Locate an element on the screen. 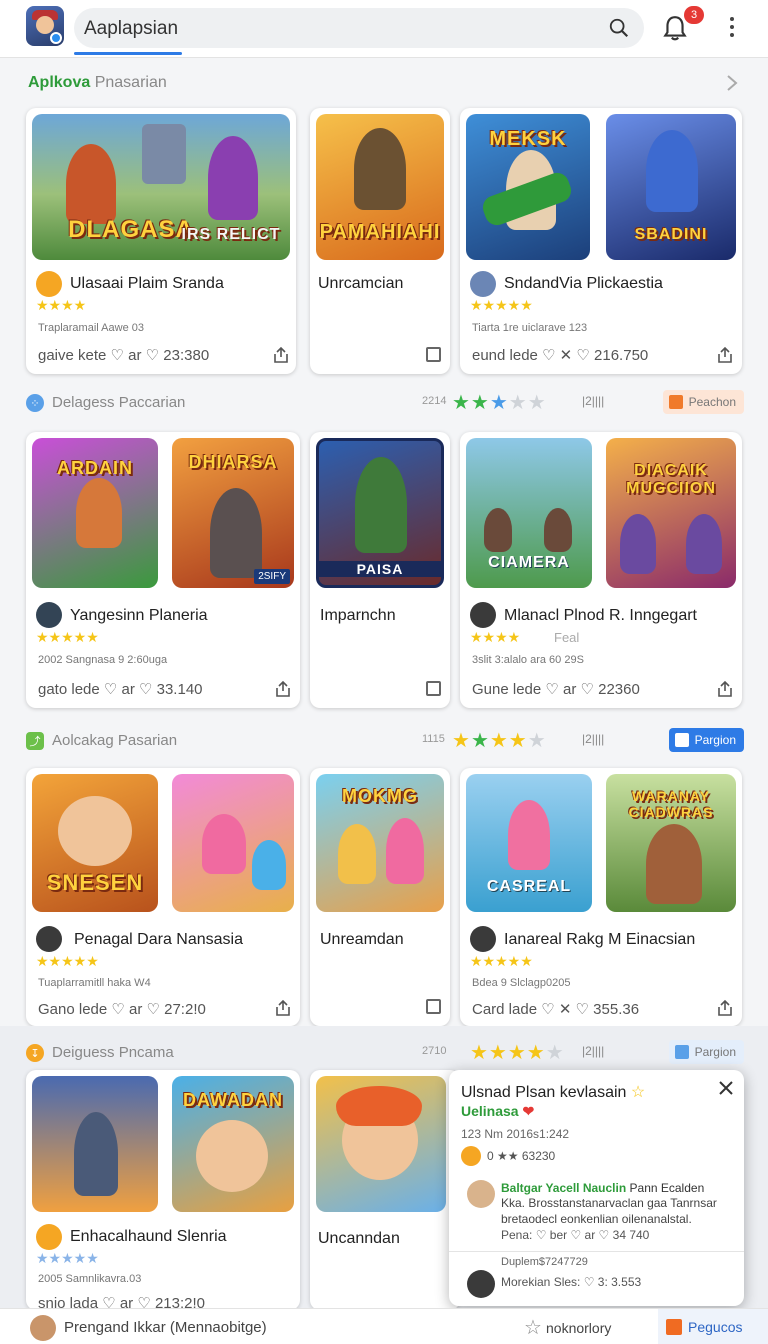 This screenshot has width=768, height=1344. game-title: Imparnchn is located at coordinates (358, 616).